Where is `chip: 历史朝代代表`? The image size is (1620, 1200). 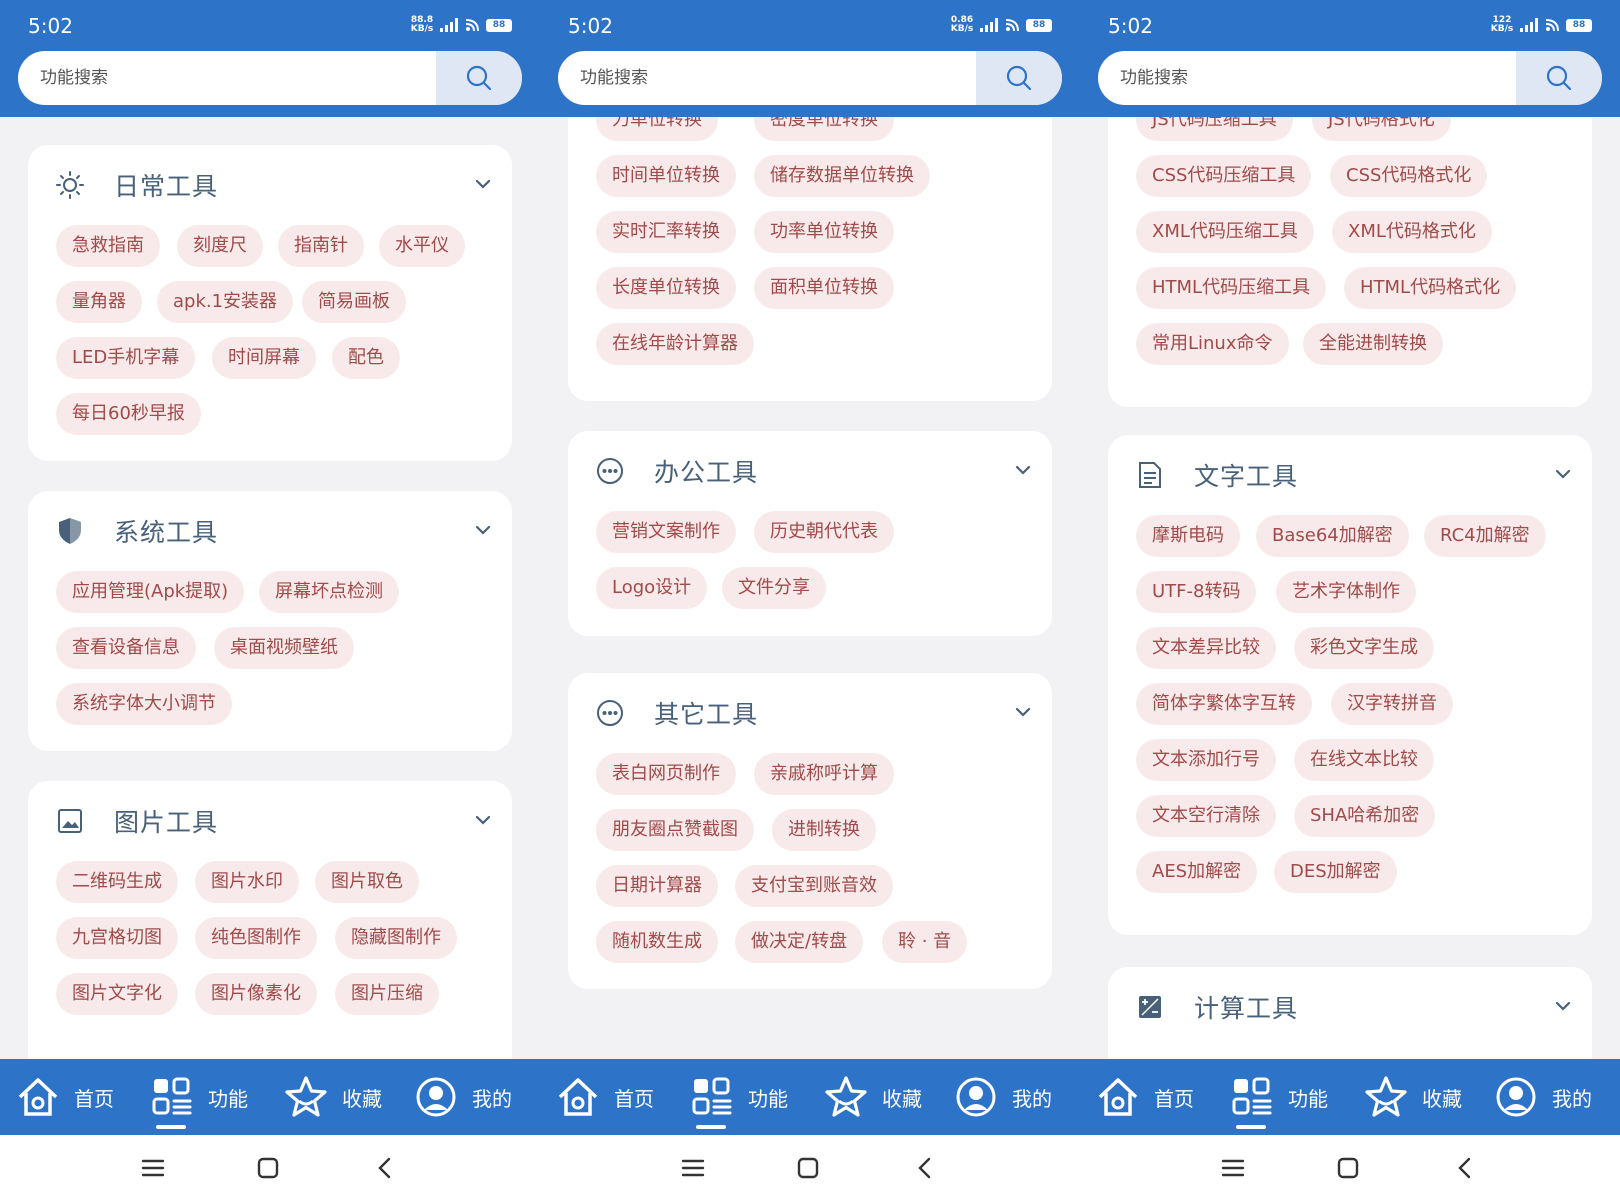
chip: 历史朝代代表 is located at coordinates (824, 532).